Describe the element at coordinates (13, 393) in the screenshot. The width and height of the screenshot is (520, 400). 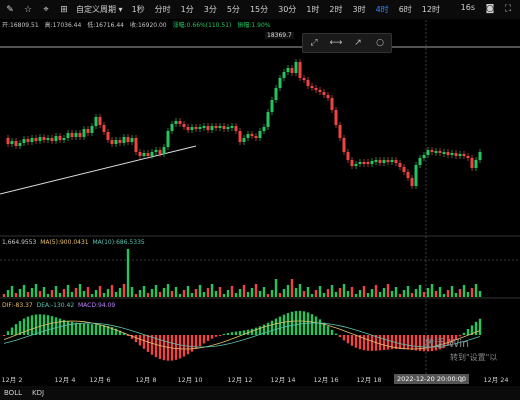
I see `tab-boll: BOLL` at that location.